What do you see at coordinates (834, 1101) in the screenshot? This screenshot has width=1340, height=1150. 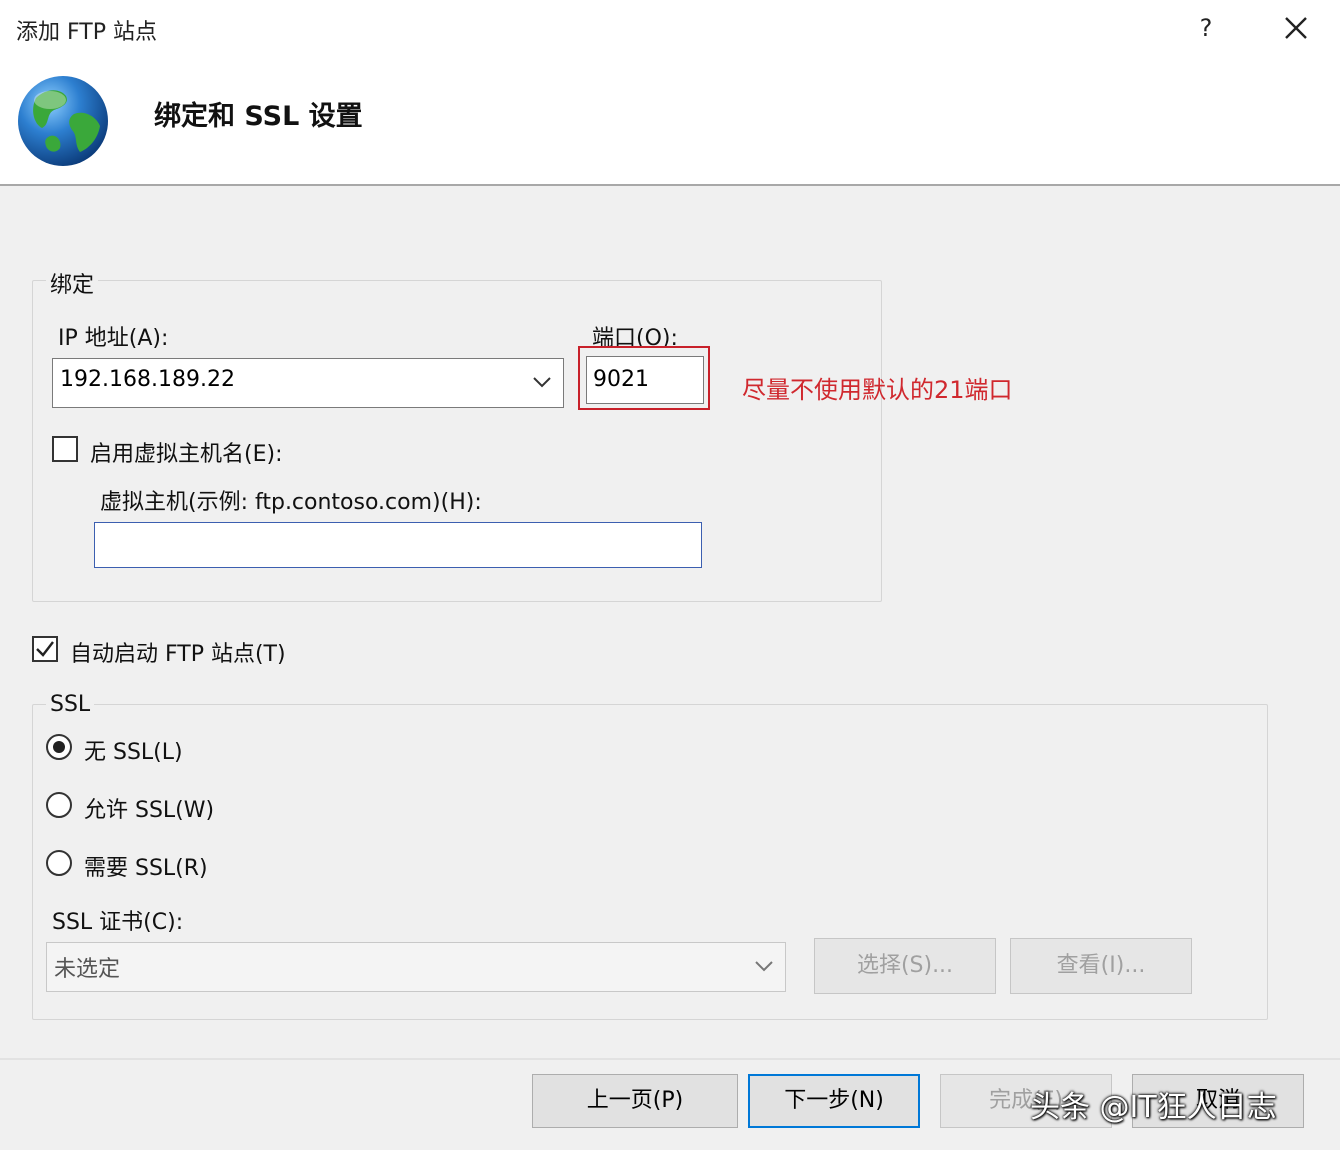 I see `next-button: 下一步(N)` at bounding box center [834, 1101].